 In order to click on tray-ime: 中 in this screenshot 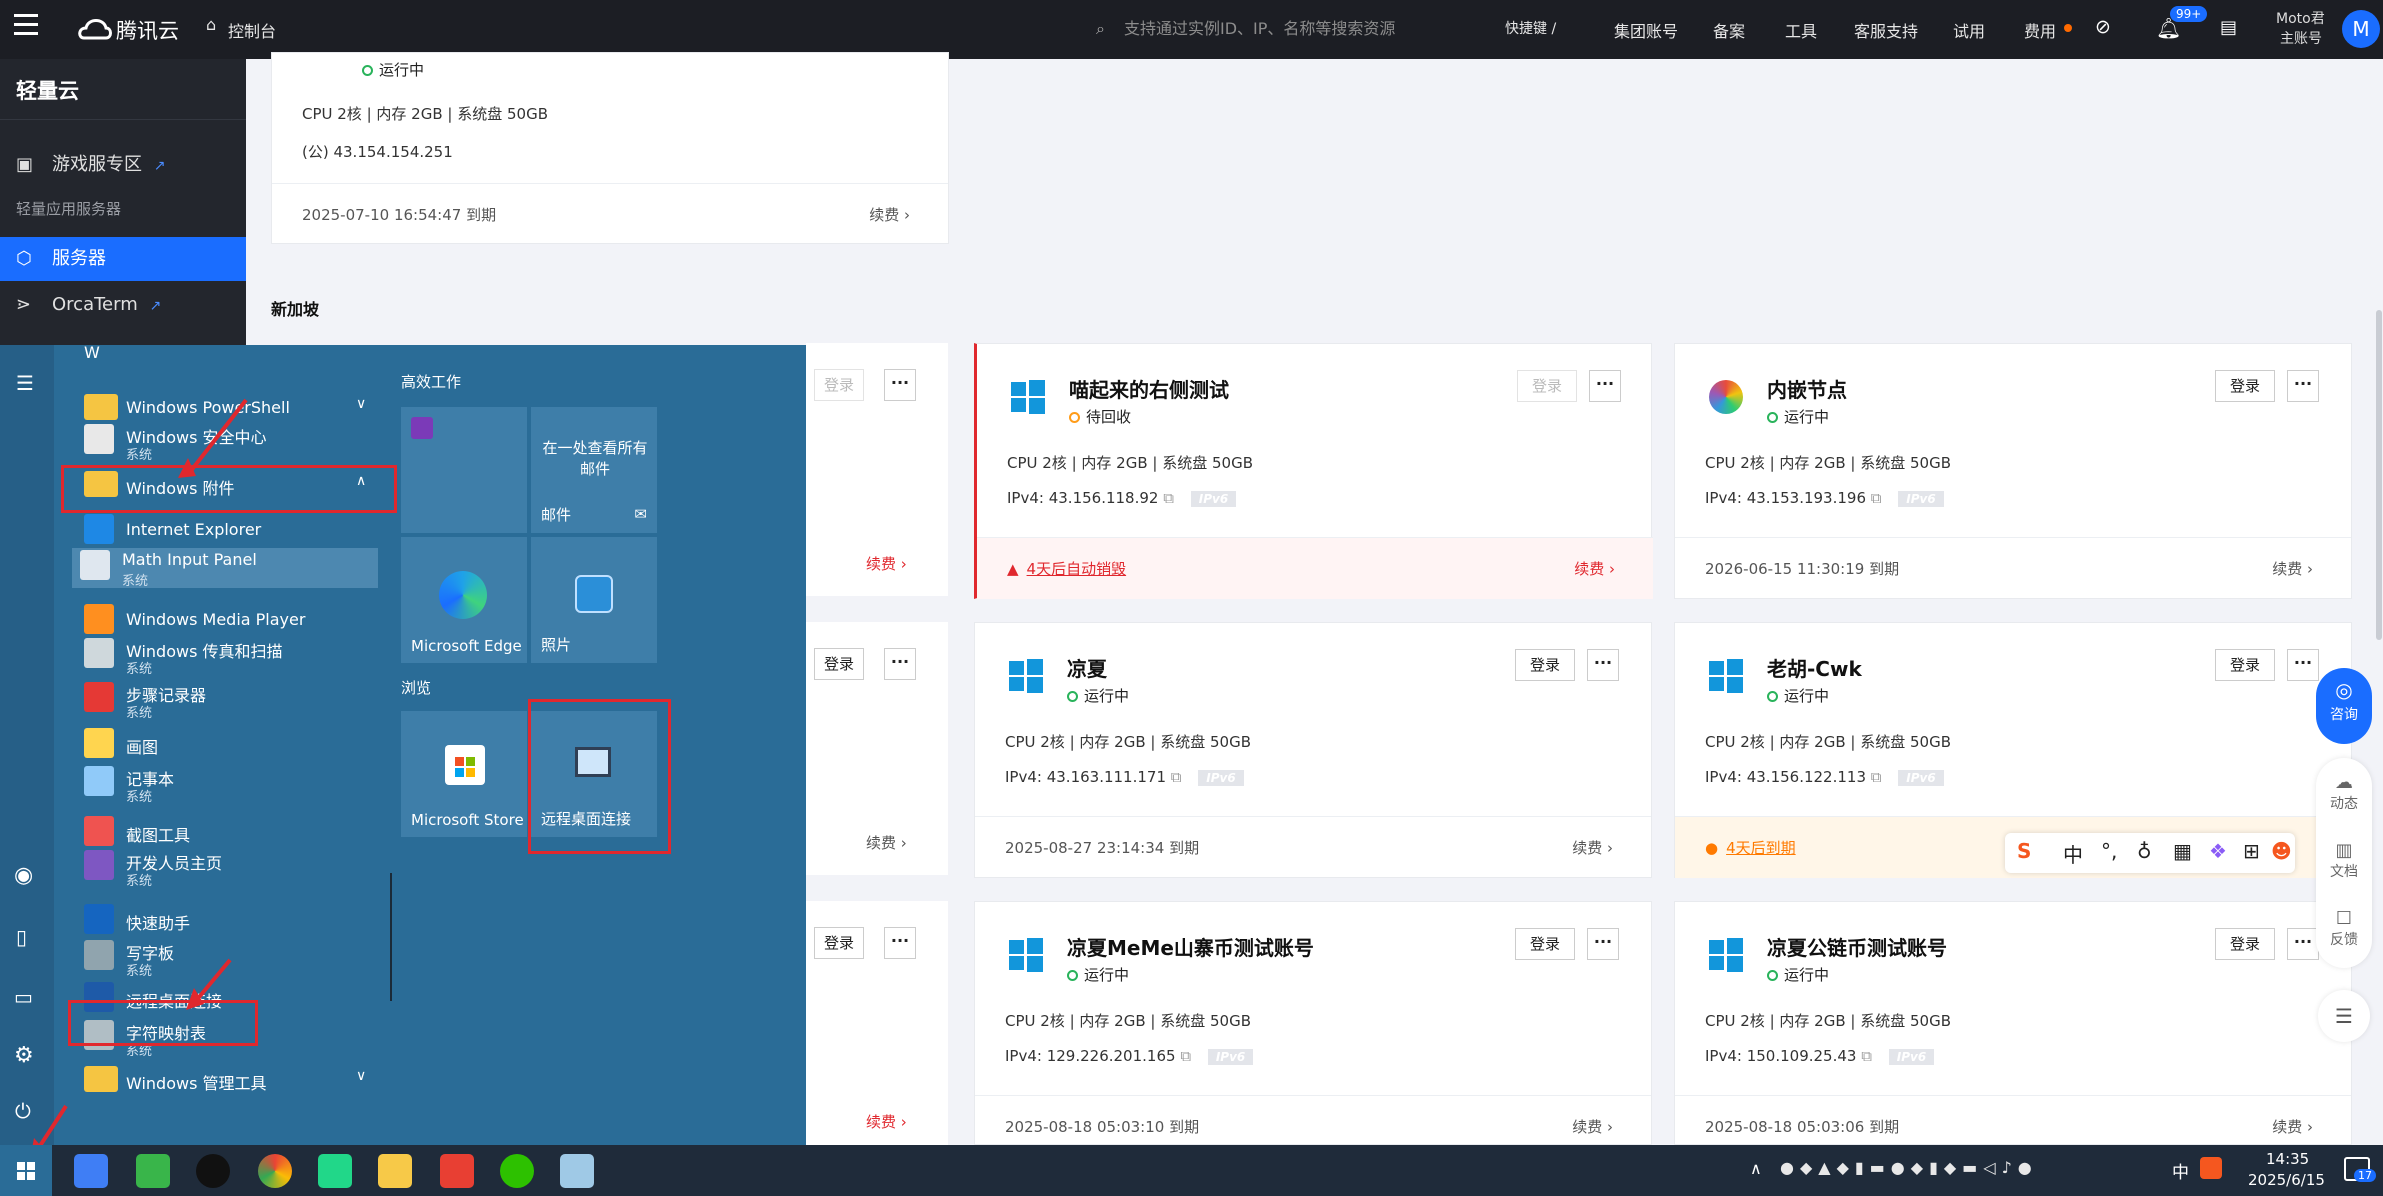, I will do `click(2180, 1170)`.